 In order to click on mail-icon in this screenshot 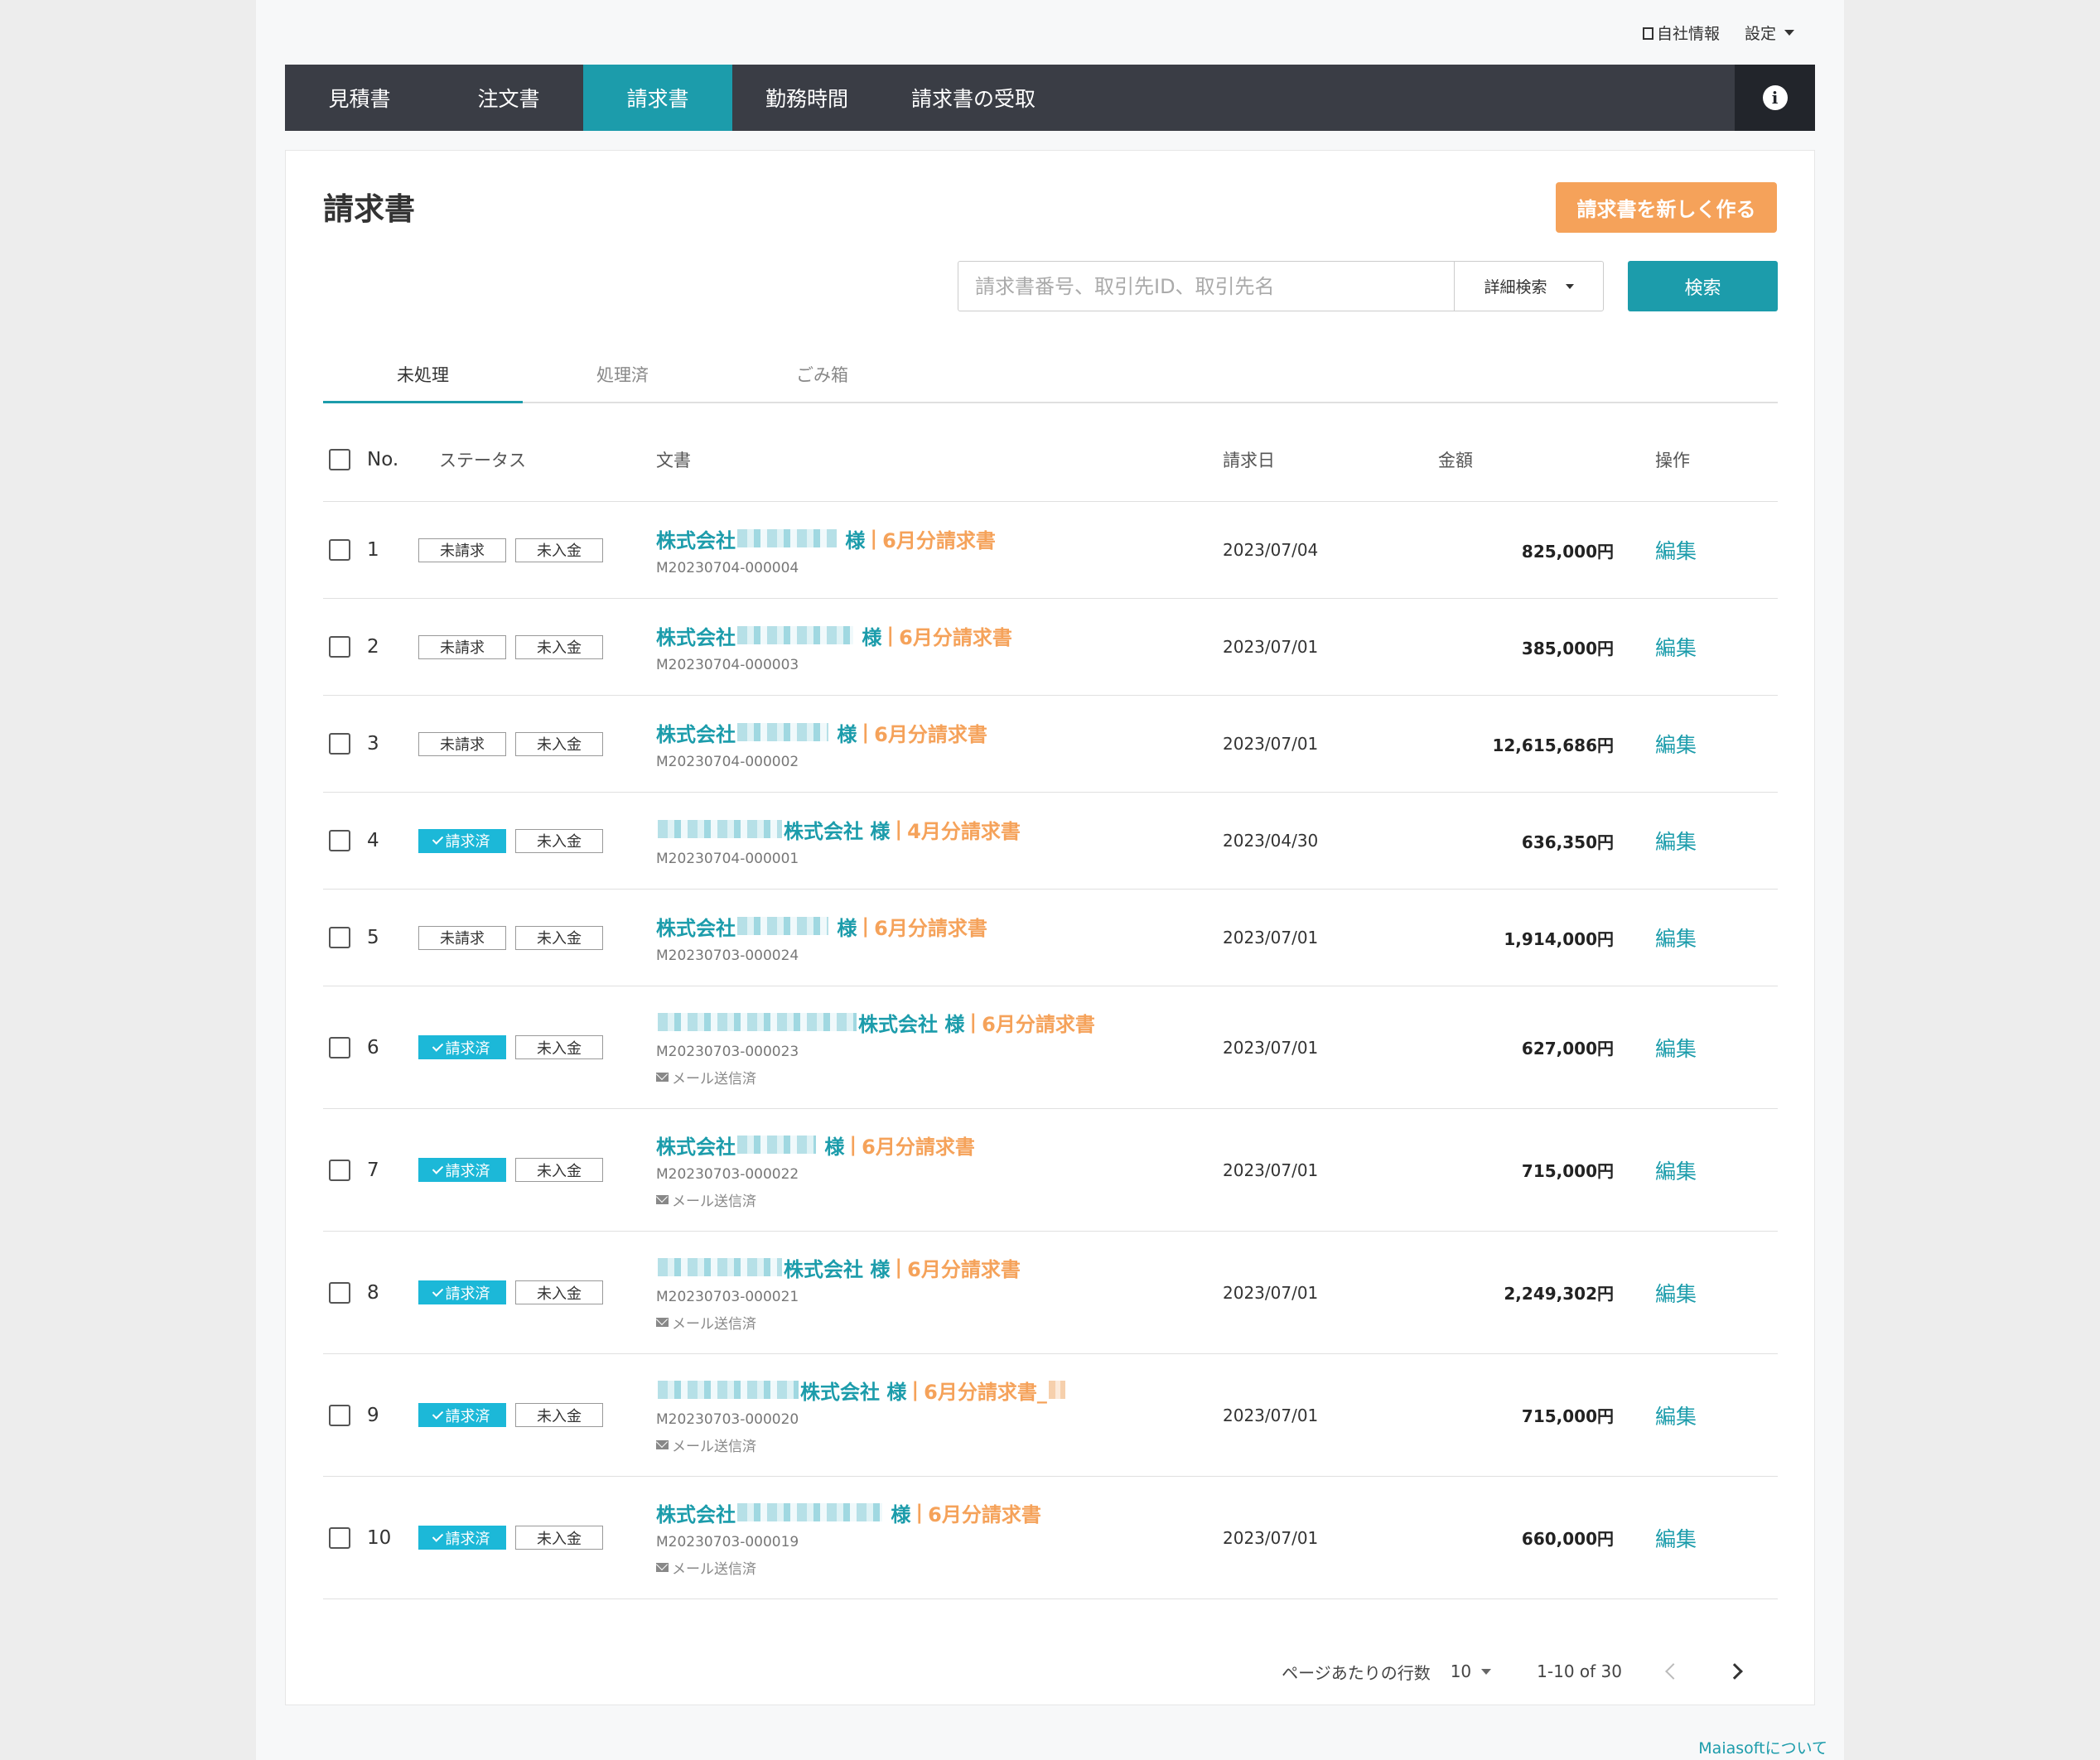, I will do `click(662, 1444)`.